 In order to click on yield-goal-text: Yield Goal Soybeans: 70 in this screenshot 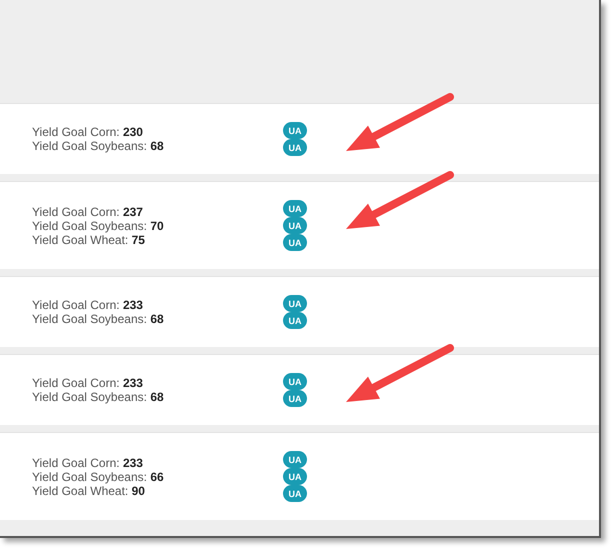, I will do `click(98, 225)`.